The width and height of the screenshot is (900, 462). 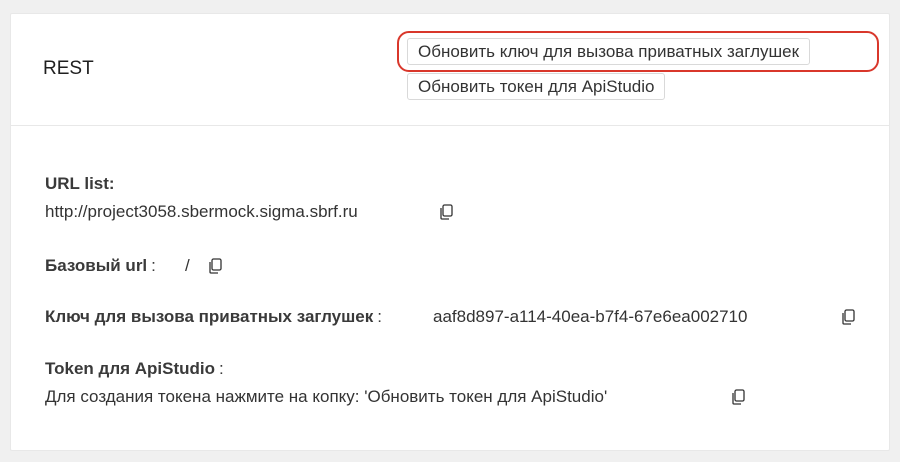 What do you see at coordinates (68, 68) in the screenshot?
I see `card-title: REST` at bounding box center [68, 68].